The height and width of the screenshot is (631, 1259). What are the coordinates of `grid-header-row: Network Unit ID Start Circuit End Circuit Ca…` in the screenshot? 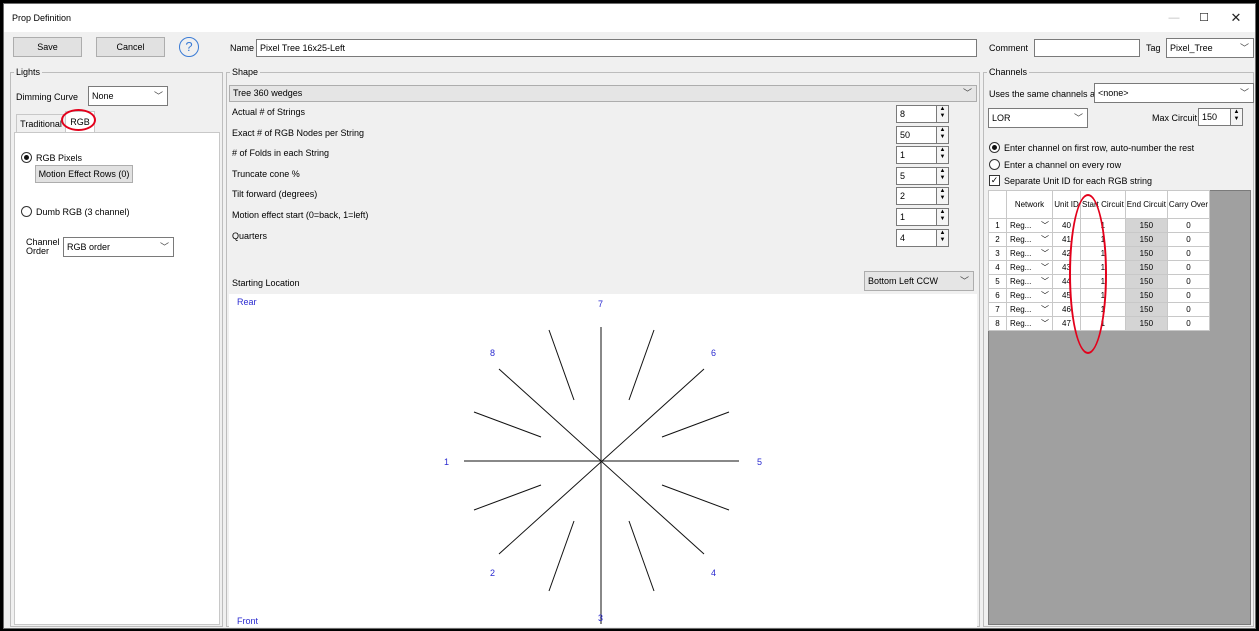 It's located at (1099, 204).